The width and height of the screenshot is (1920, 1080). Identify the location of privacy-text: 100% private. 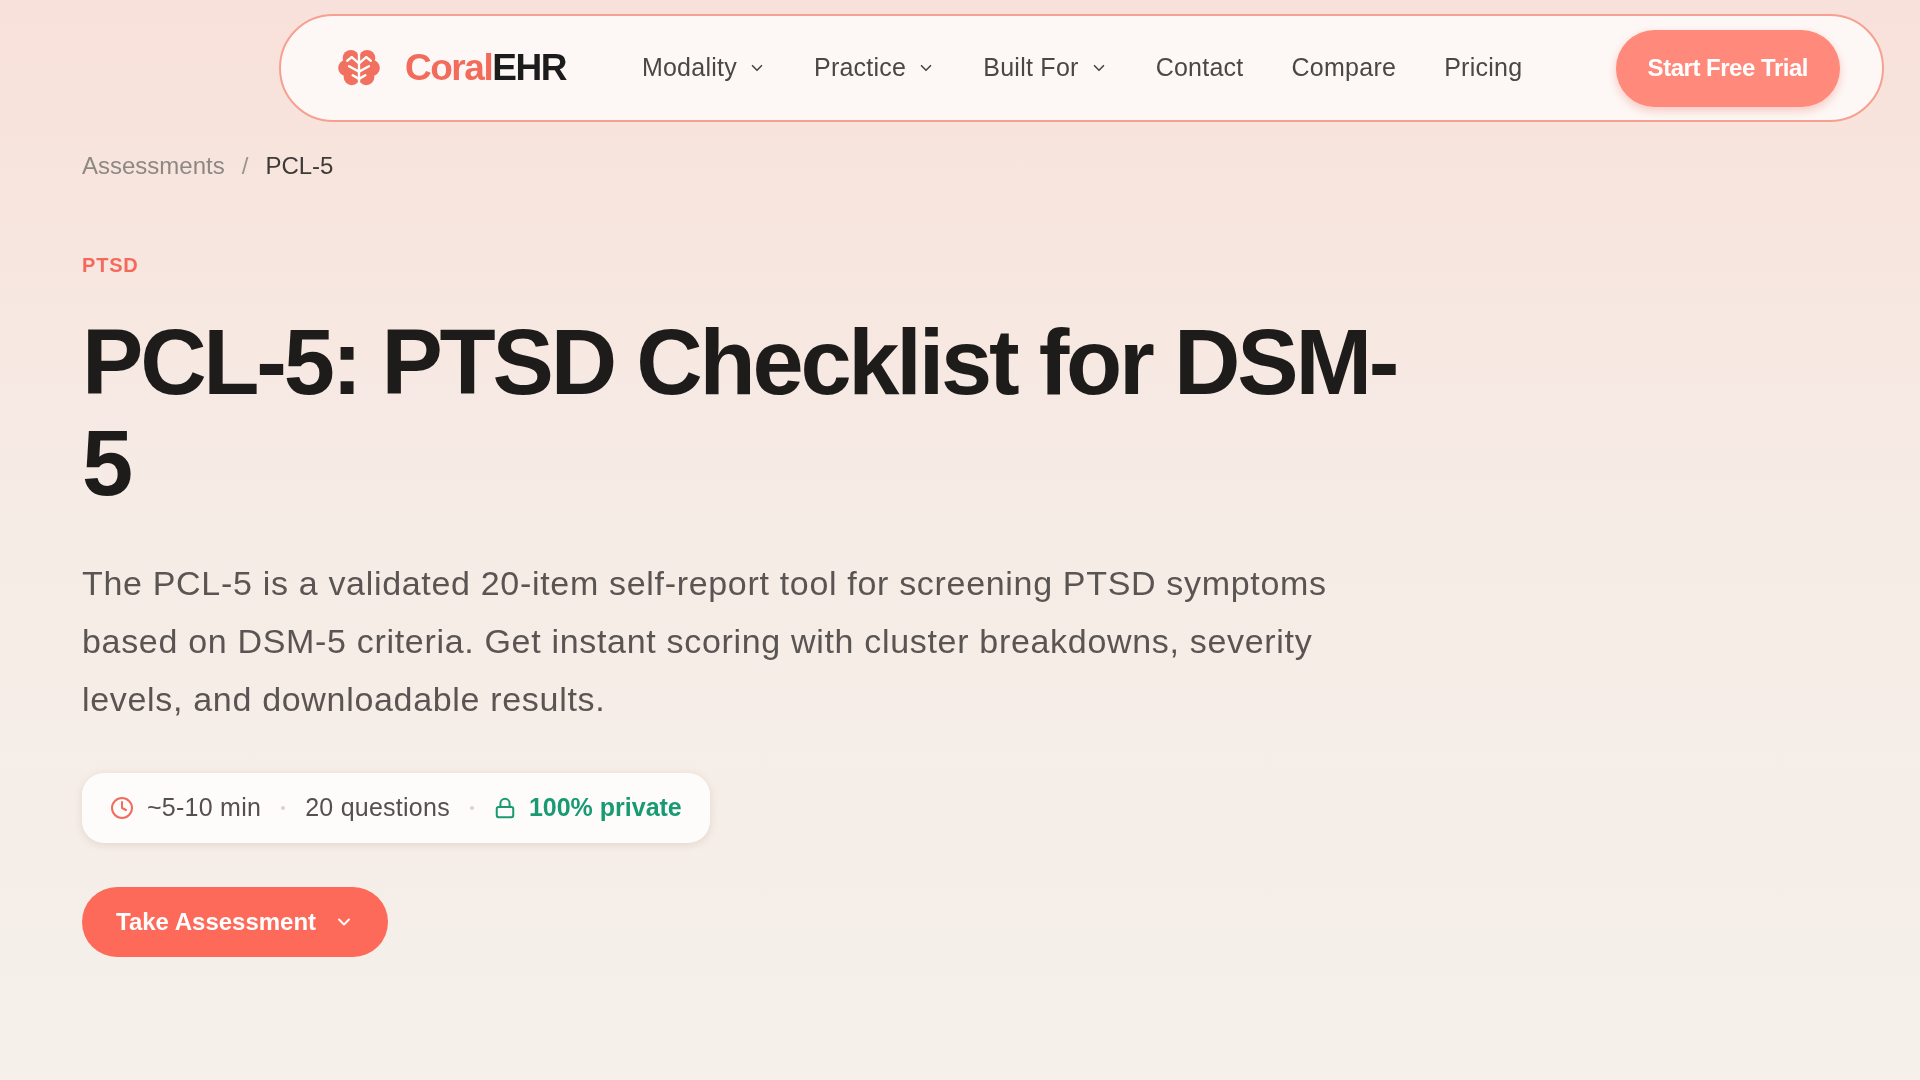
(605, 808).